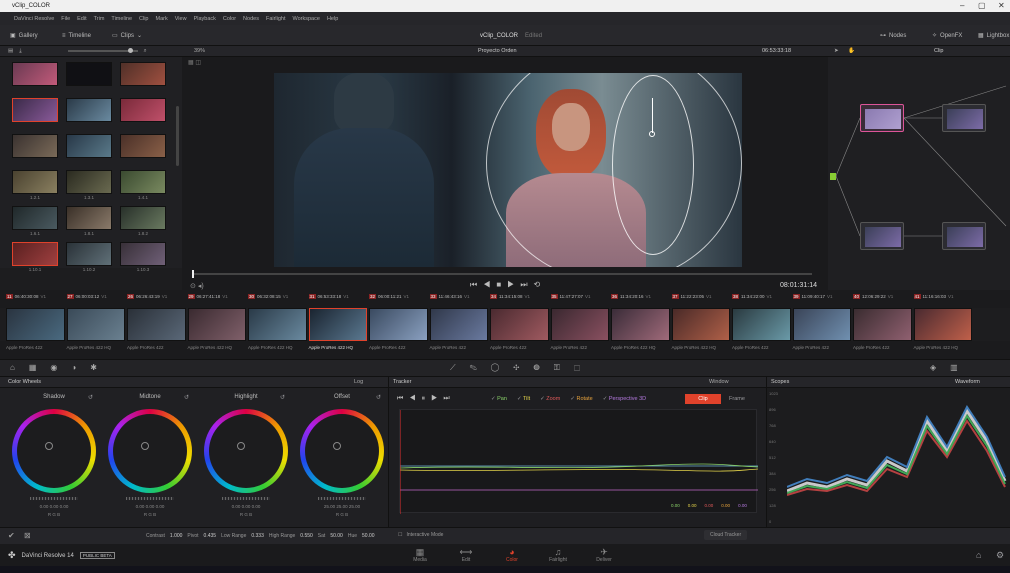  What do you see at coordinates (499, 399) in the screenshot?
I see `pan-option: ✓ Pan` at bounding box center [499, 399].